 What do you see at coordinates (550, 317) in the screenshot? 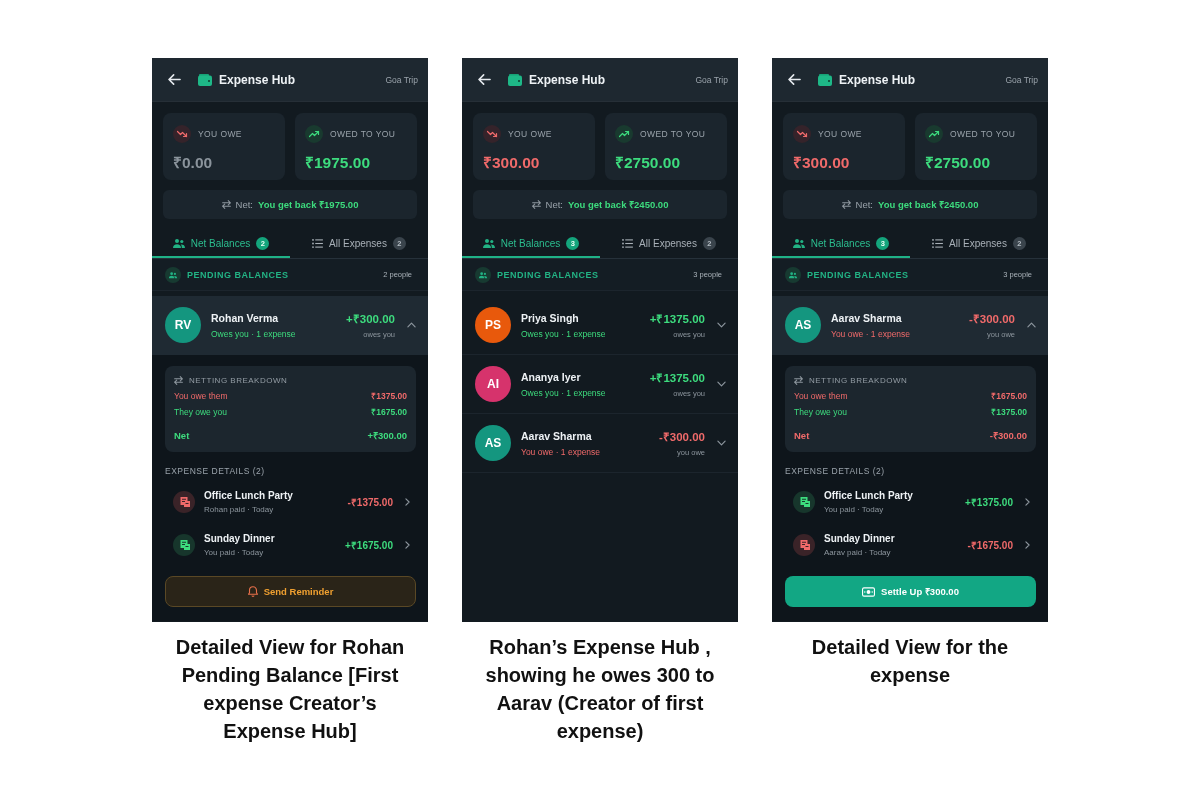
I see `person-name: Priya Singh` at bounding box center [550, 317].